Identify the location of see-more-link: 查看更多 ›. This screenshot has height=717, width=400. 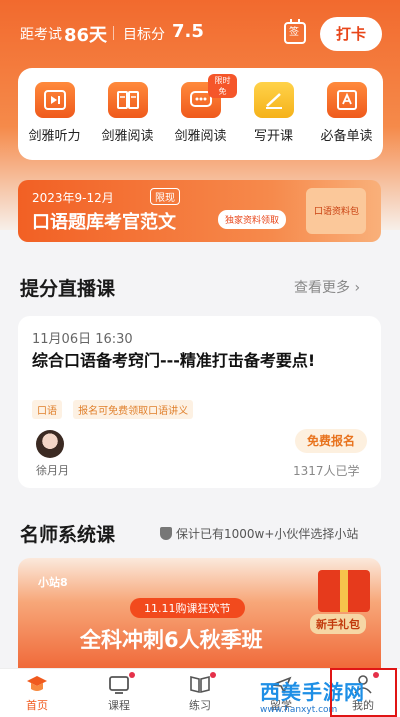
(327, 287).